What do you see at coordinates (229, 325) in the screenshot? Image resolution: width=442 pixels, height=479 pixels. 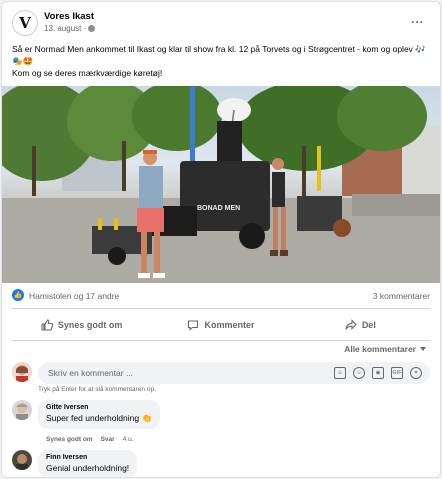 I see `comment-label: Kommenter` at bounding box center [229, 325].